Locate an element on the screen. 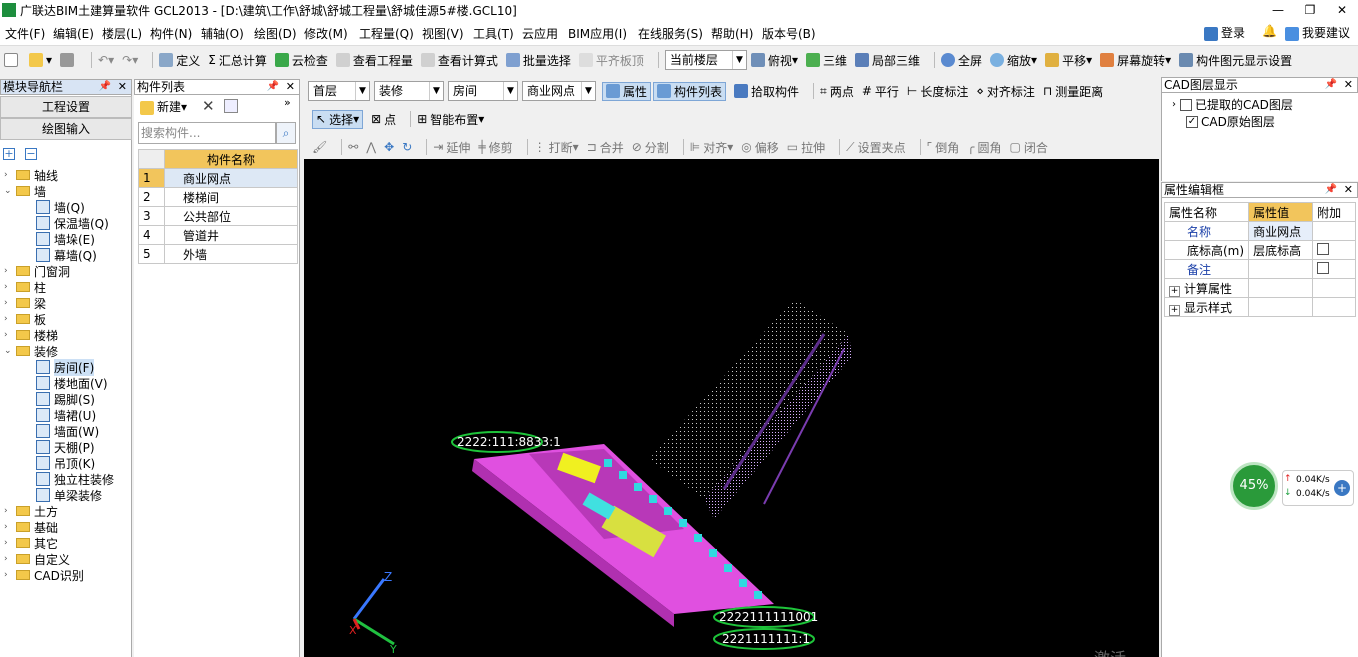 The image size is (1358, 657). expand-all-icon: + is located at coordinates (9, 153).